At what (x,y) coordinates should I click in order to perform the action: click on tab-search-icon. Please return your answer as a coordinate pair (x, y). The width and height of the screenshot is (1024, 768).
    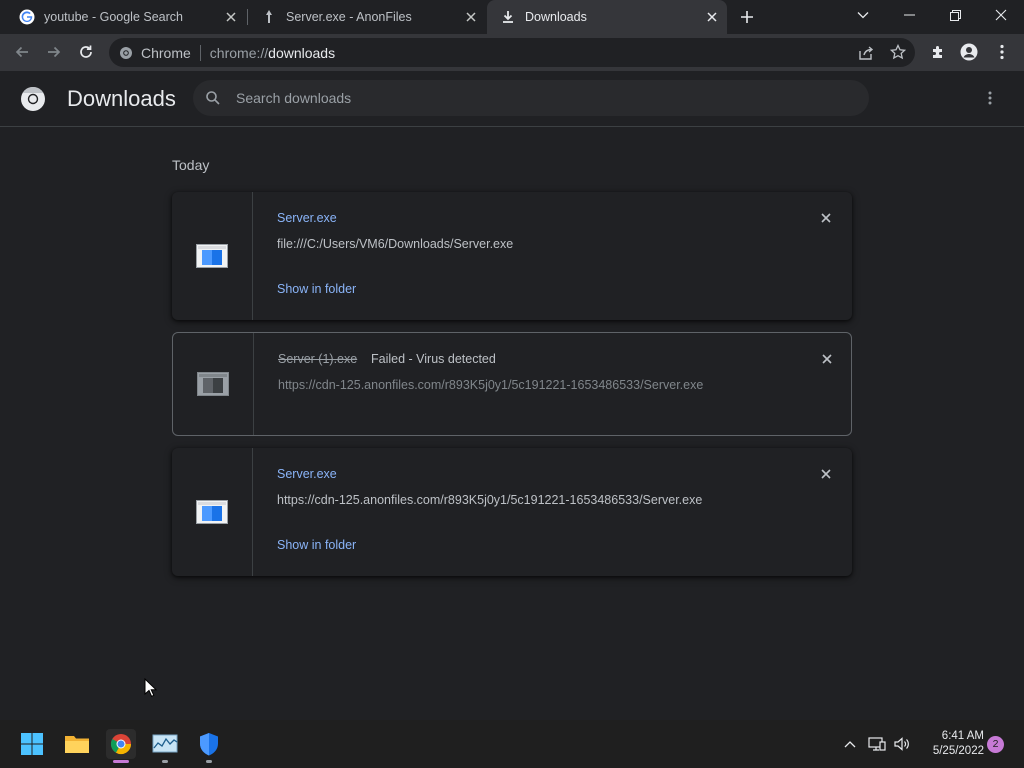
    Looking at the image, I should click on (863, 15).